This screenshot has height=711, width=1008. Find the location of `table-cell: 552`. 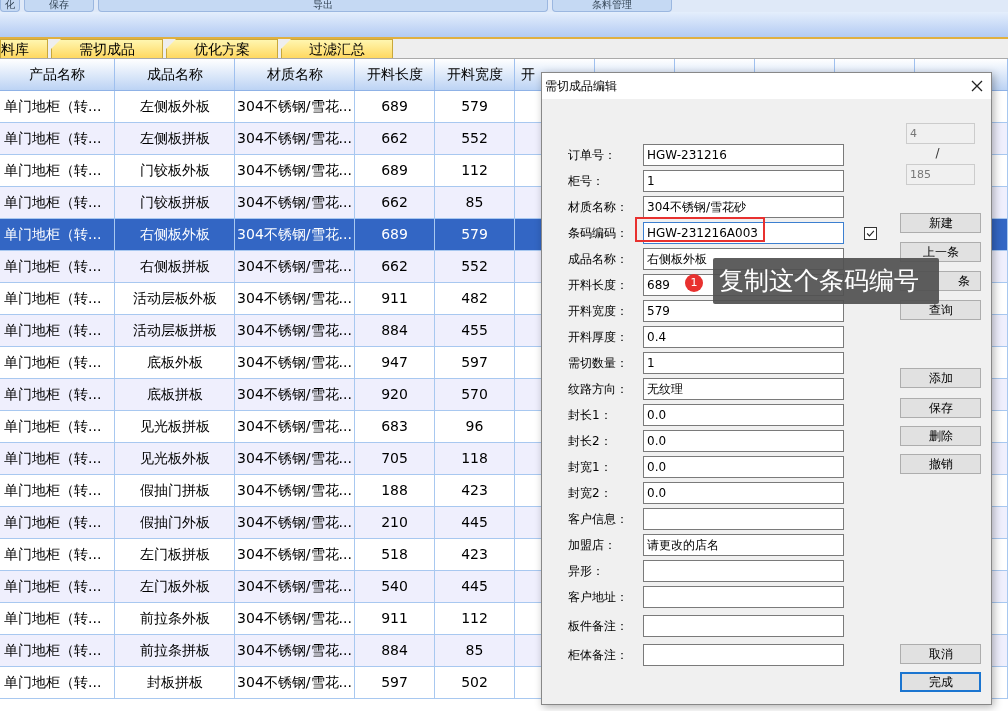

table-cell: 552 is located at coordinates (475, 266).